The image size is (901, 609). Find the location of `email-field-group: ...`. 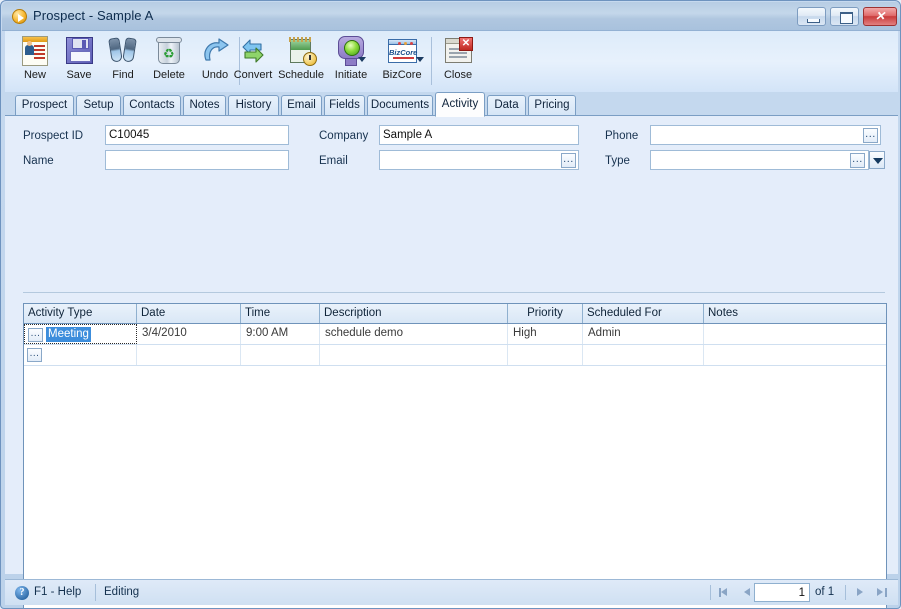

email-field-group: ... is located at coordinates (479, 160).